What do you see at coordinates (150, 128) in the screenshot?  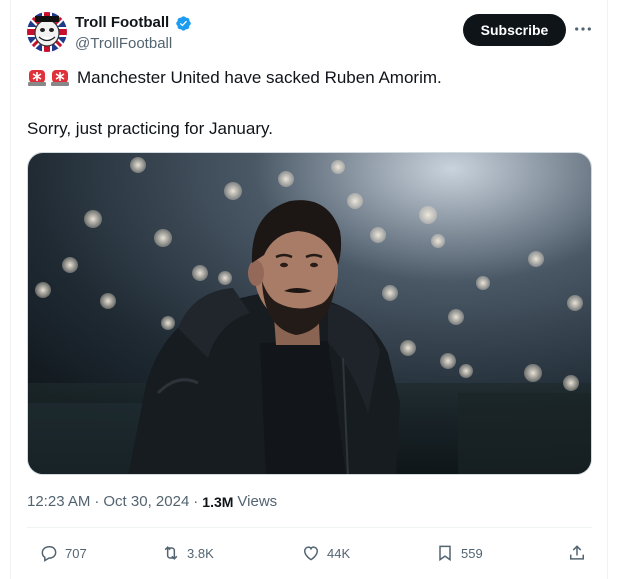 I see `tweet-text-line-2: Sorry, just practicing for January.` at bounding box center [150, 128].